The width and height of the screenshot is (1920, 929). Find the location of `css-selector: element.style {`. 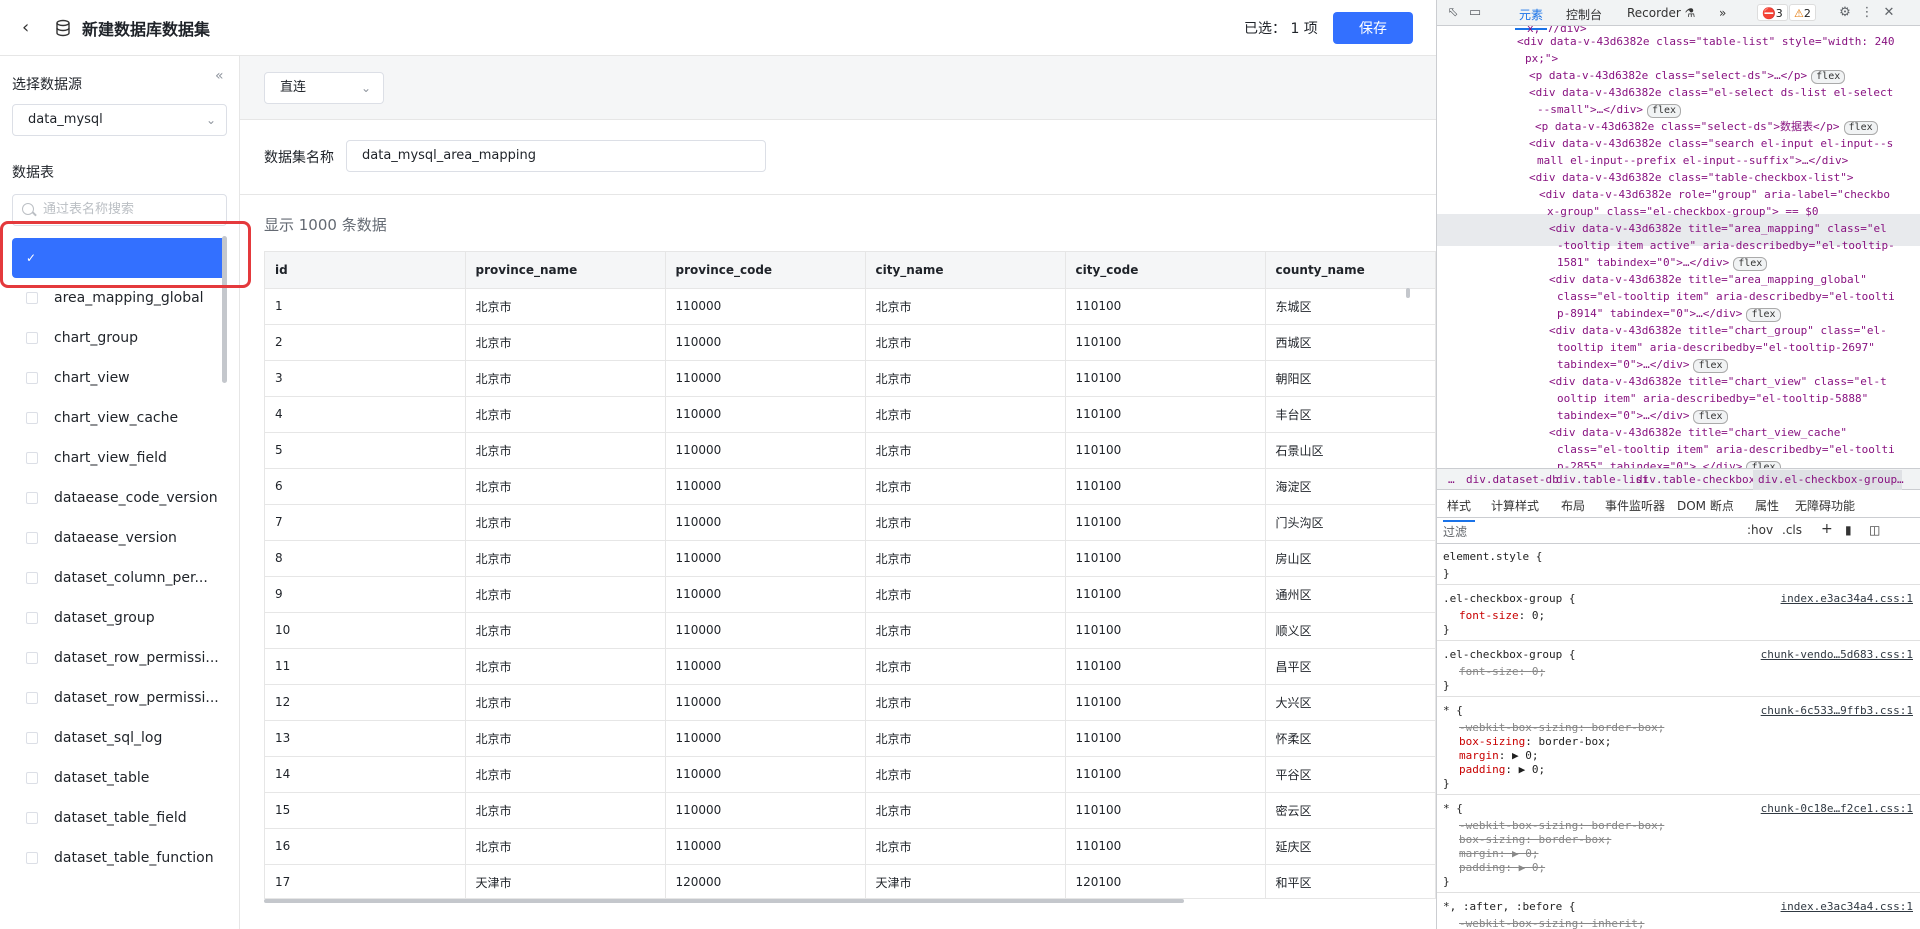

css-selector: element.style { is located at coordinates (1492, 556).